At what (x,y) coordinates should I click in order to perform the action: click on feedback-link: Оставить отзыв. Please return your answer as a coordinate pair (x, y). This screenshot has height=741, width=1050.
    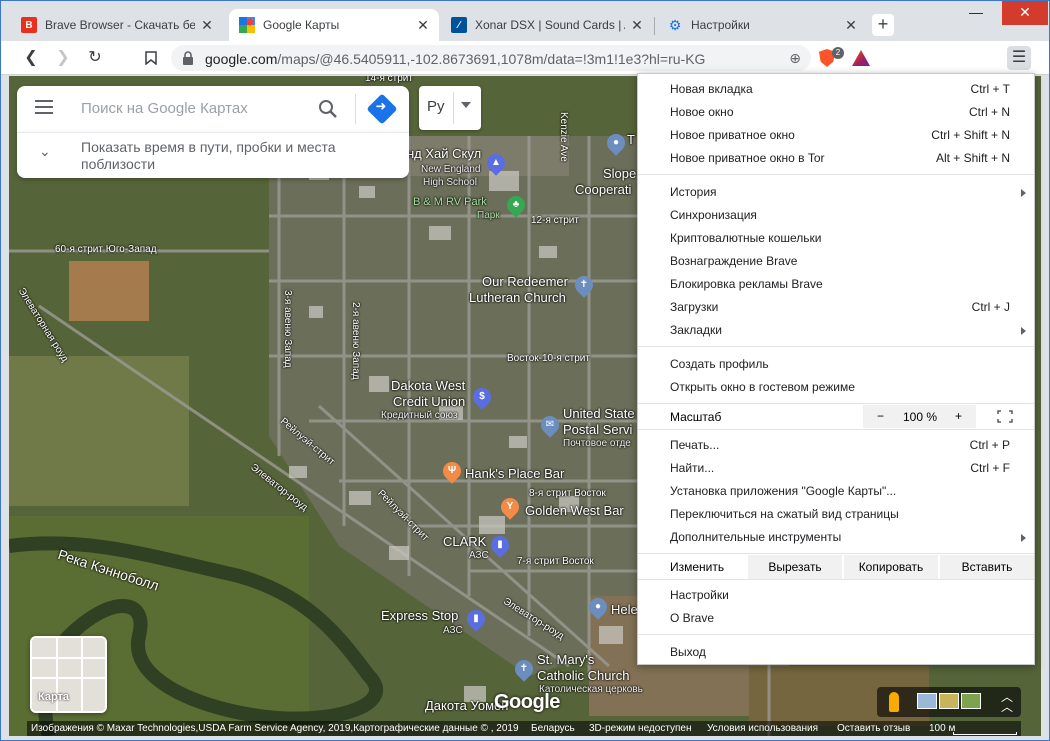
    Looking at the image, I should click on (873, 728).